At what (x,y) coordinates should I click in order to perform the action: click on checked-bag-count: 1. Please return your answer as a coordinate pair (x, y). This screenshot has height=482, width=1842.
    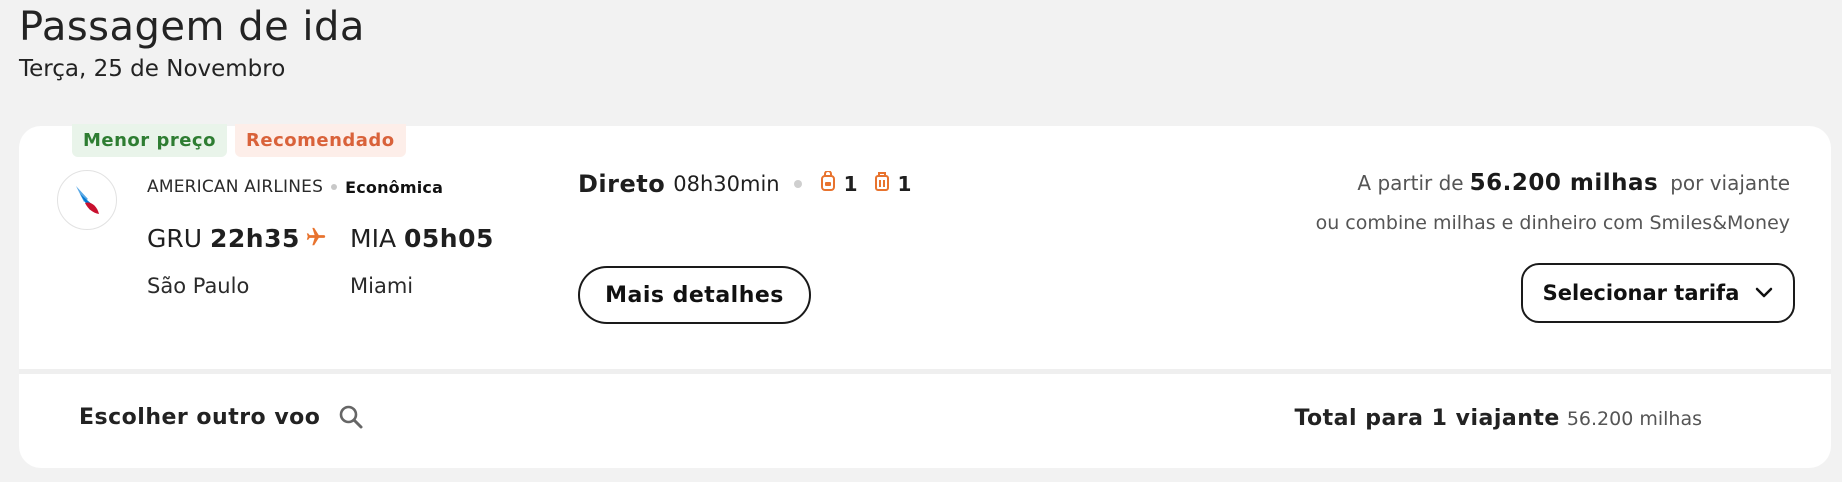
    Looking at the image, I should click on (904, 184).